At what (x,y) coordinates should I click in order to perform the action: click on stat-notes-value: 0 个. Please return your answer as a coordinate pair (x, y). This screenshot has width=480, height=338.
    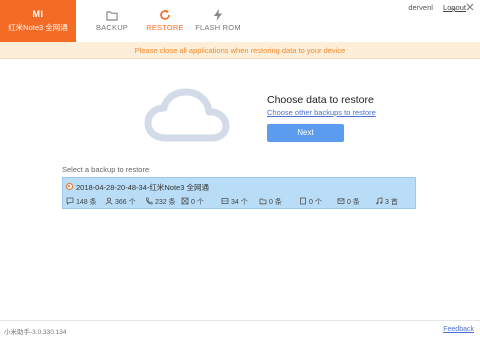
    Looking at the image, I should click on (315, 202).